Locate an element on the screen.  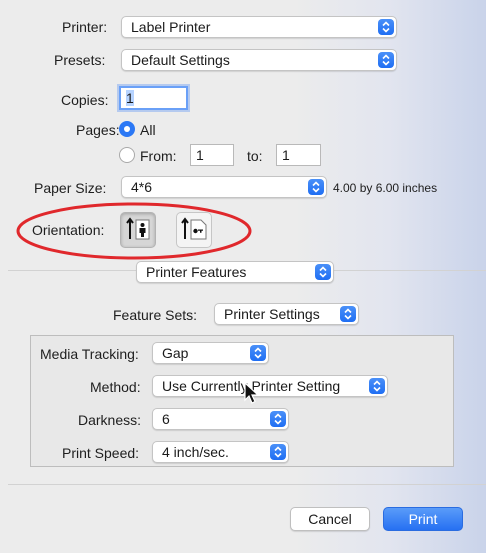
section-popup: Printer Features is located at coordinates (235, 272).